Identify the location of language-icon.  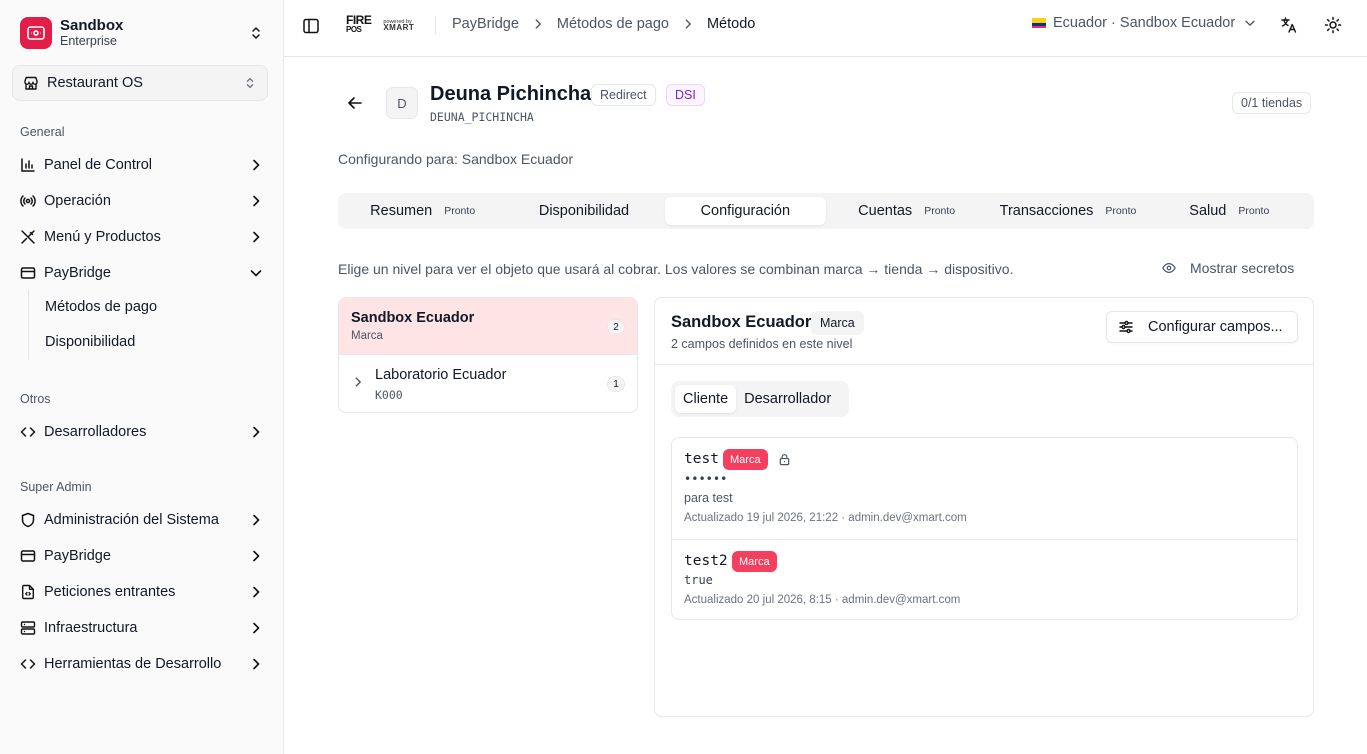
(1289, 25).